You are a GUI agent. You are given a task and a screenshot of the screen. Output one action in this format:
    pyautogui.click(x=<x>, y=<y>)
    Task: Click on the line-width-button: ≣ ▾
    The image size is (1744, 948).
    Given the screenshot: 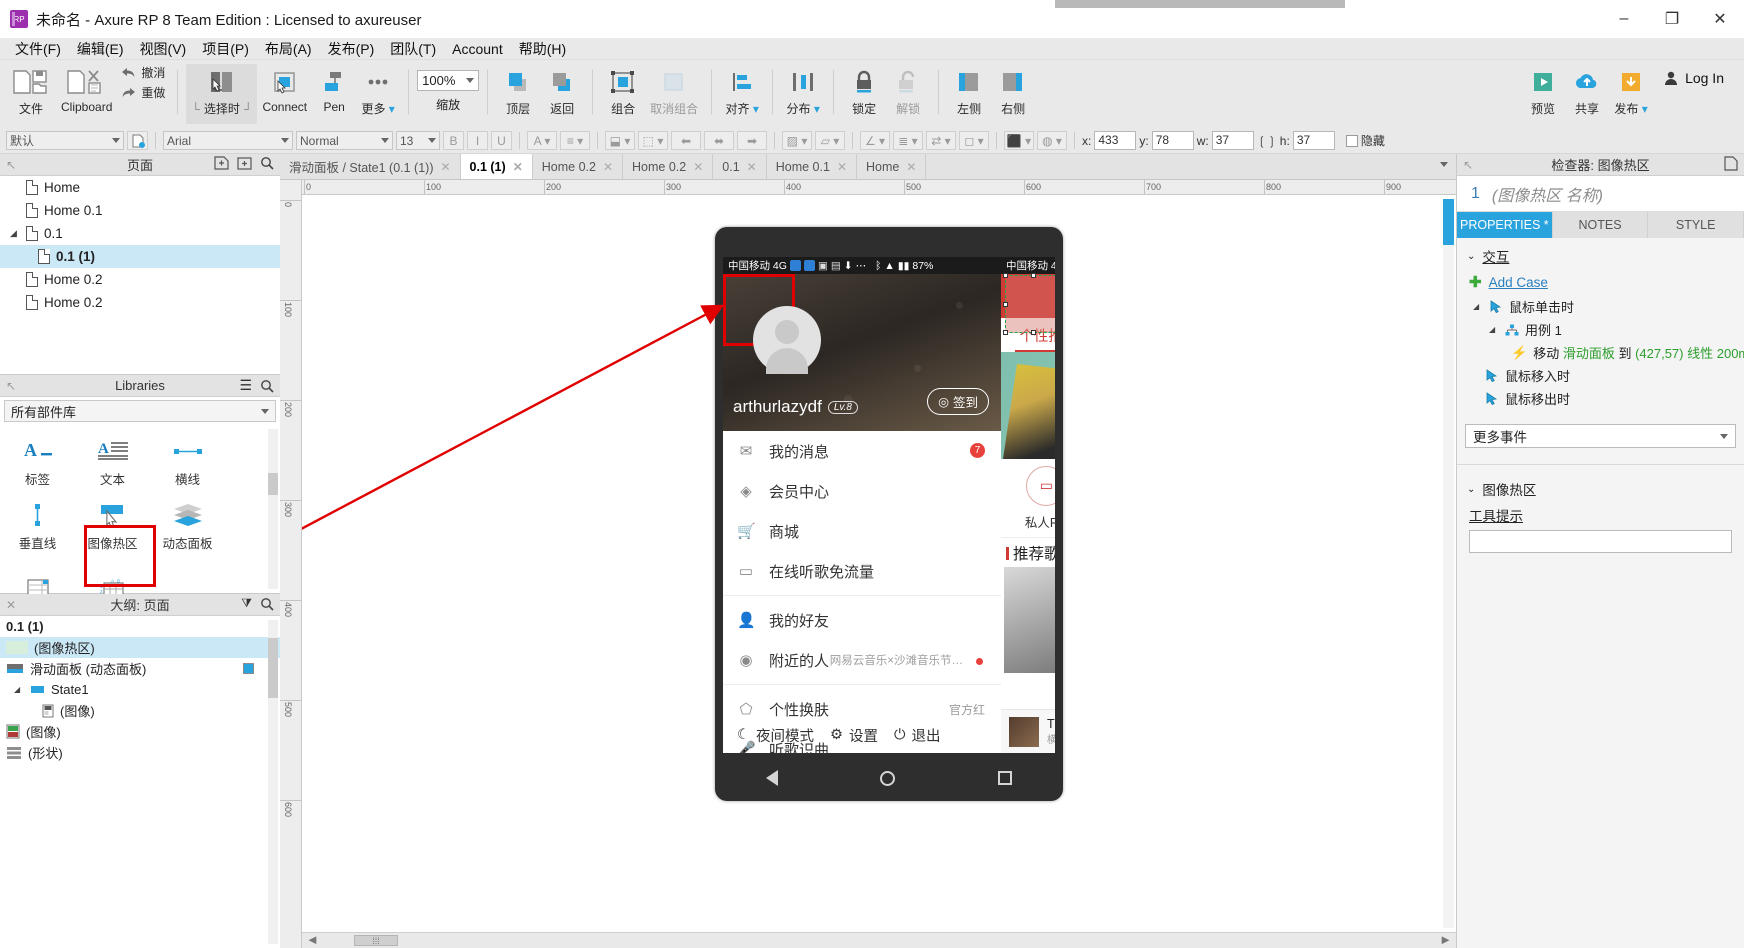 What is the action you would take?
    pyautogui.click(x=908, y=140)
    